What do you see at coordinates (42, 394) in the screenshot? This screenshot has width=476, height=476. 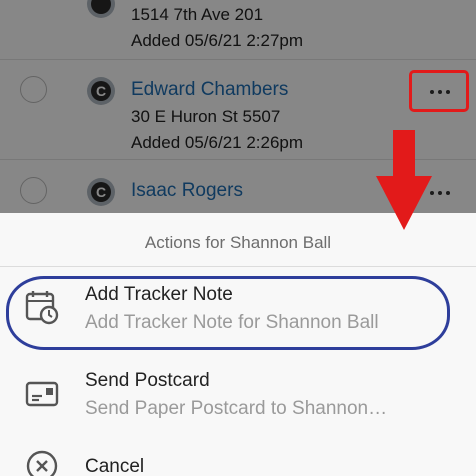 I see `postcard-icon` at bounding box center [42, 394].